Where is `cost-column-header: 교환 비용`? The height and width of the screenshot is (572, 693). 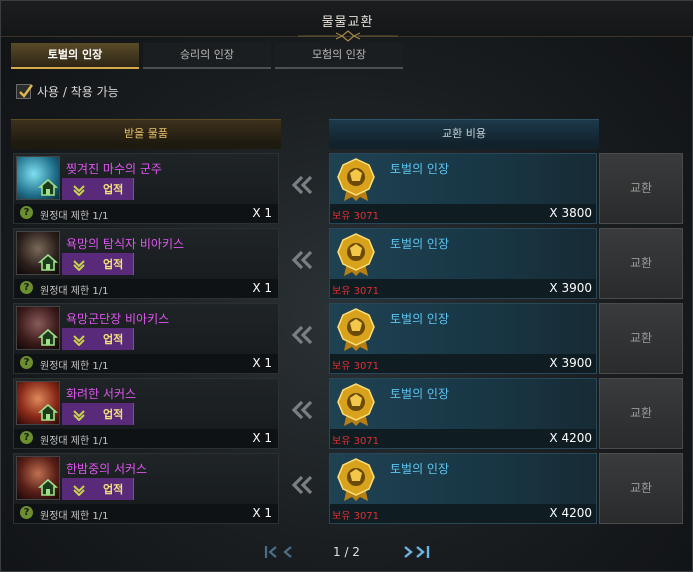 cost-column-header: 교환 비용 is located at coordinates (464, 134).